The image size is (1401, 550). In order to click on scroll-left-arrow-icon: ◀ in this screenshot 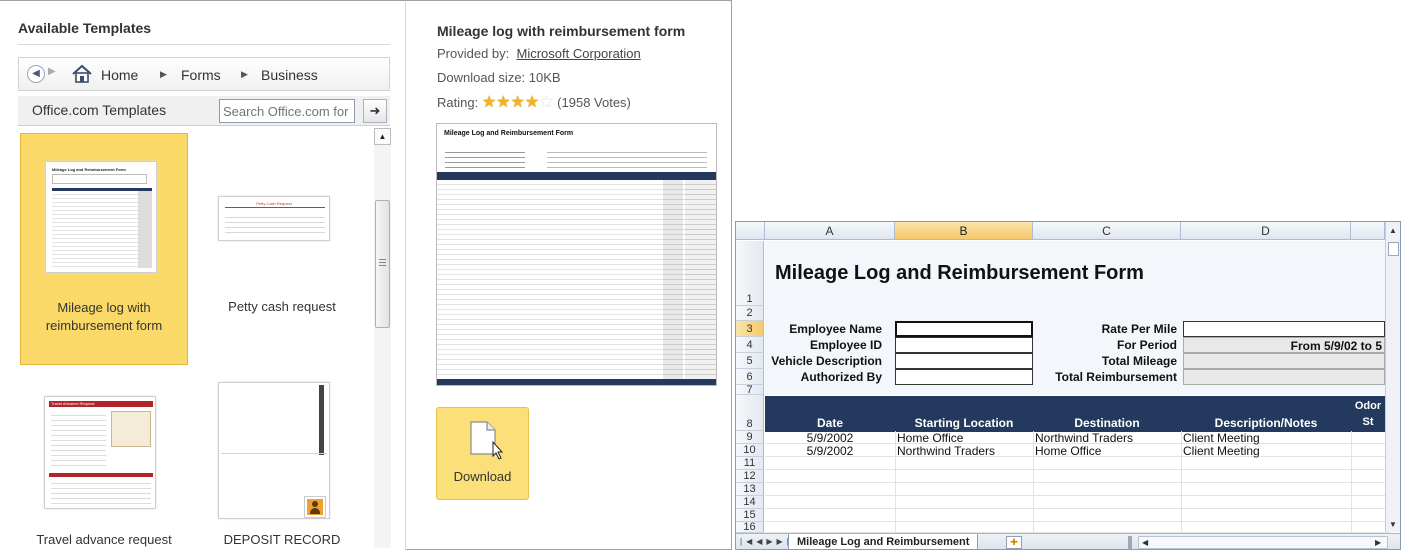, I will do `click(1145, 542)`.